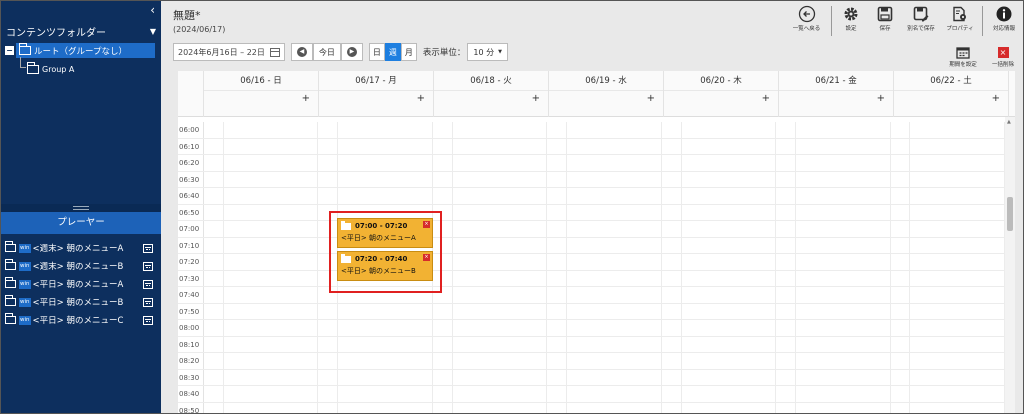 The image size is (1024, 414). Describe the element at coordinates (153, 31) in the screenshot. I see `dropdown-caret-icon: ▼` at that location.